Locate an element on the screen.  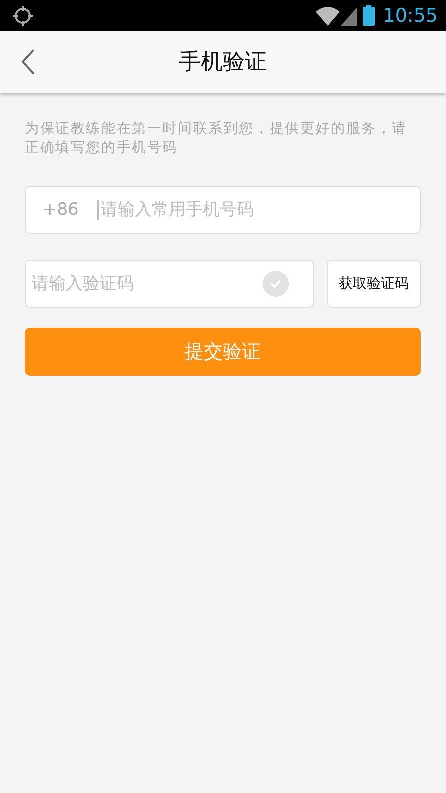
submit-button: 提交验证 is located at coordinates (223, 352).